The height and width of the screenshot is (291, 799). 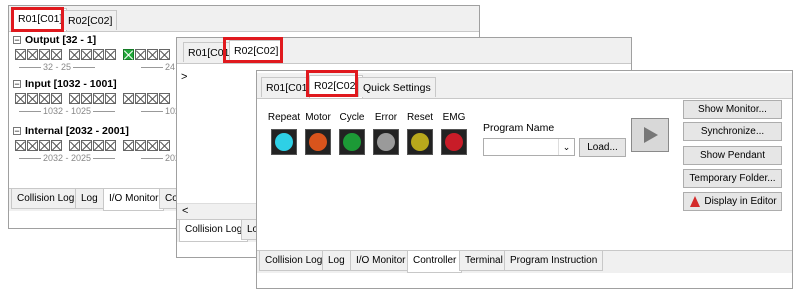 What do you see at coordinates (695, 201) in the screenshot?
I see `editor-logo-icon` at bounding box center [695, 201].